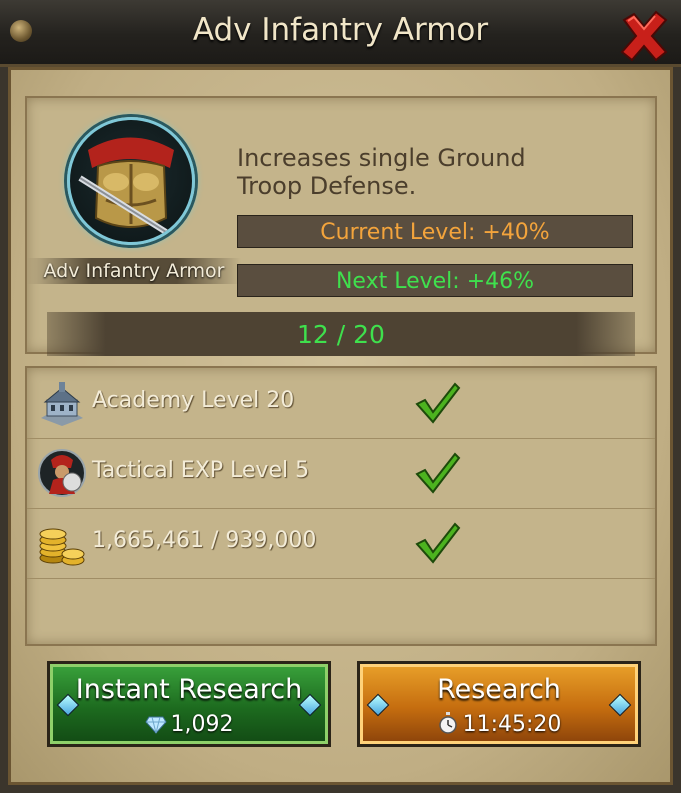 Image resolution: width=681 pixels, height=793 pixels. What do you see at coordinates (193, 400) in the screenshot?
I see `requirement-label: Academy Level 20` at bounding box center [193, 400].